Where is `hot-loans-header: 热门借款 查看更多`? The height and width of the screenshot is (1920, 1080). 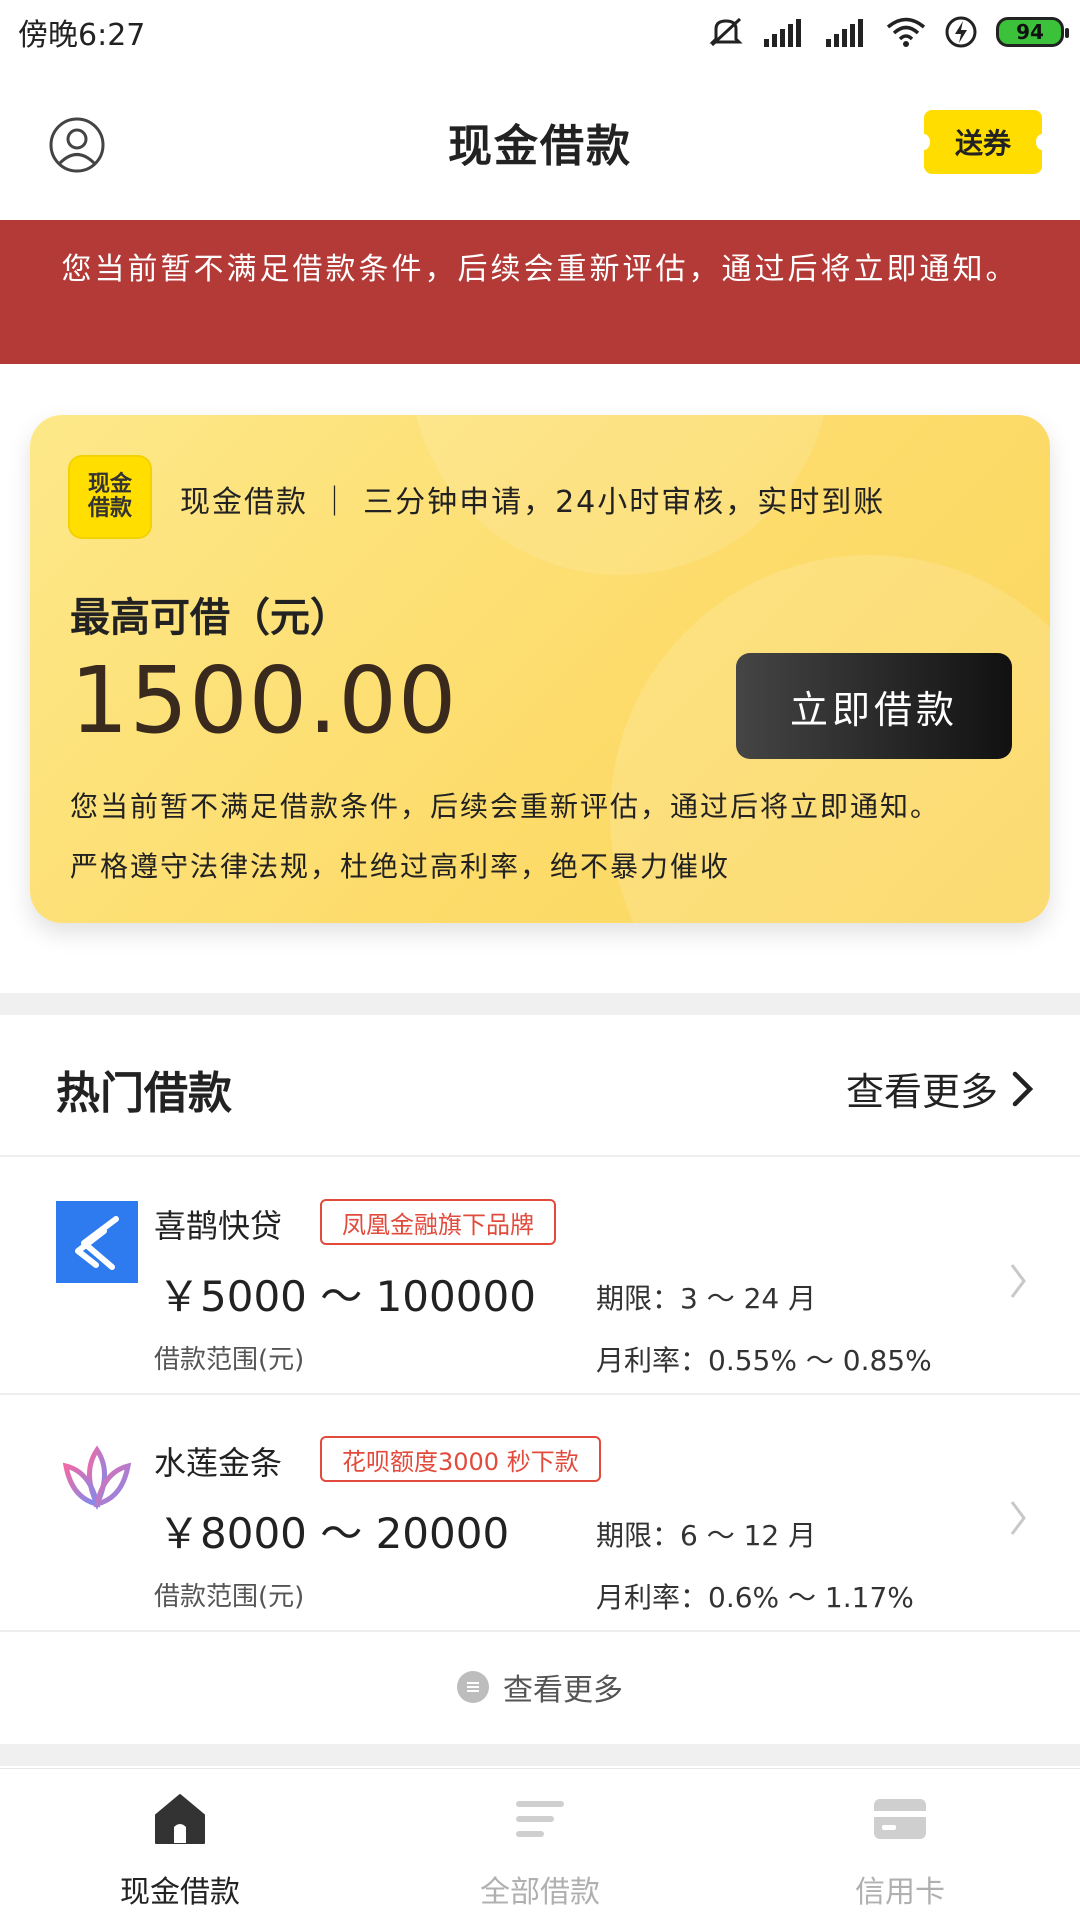
hot-loans-header: 热门借款 查看更多 is located at coordinates (540, 1086).